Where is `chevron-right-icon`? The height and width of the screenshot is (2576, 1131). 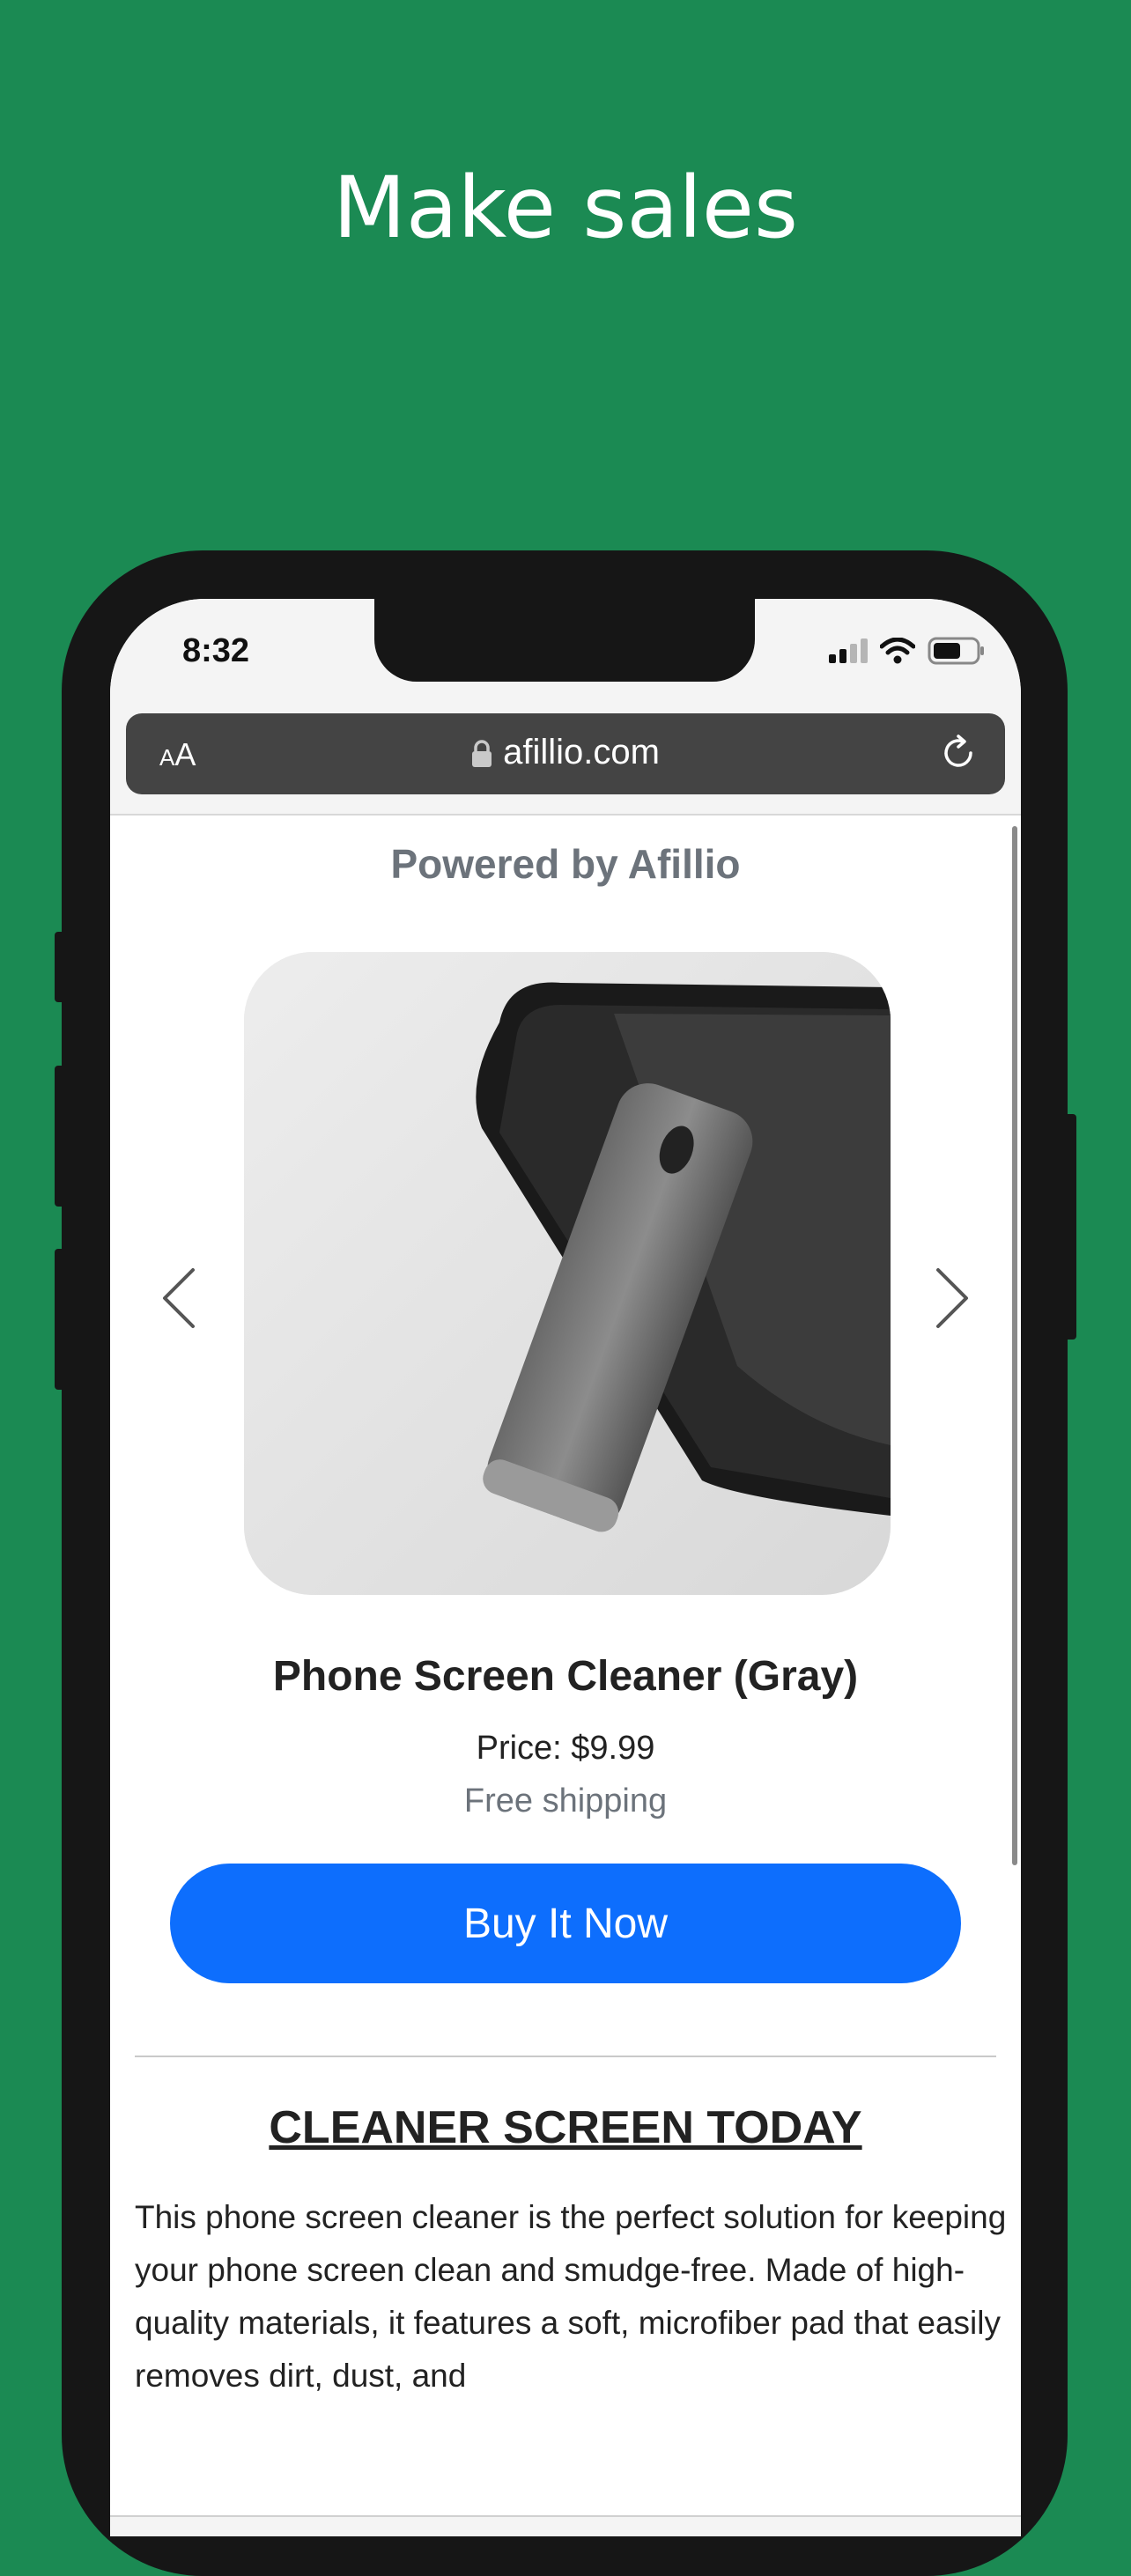
chevron-right-icon is located at coordinates (952, 1298).